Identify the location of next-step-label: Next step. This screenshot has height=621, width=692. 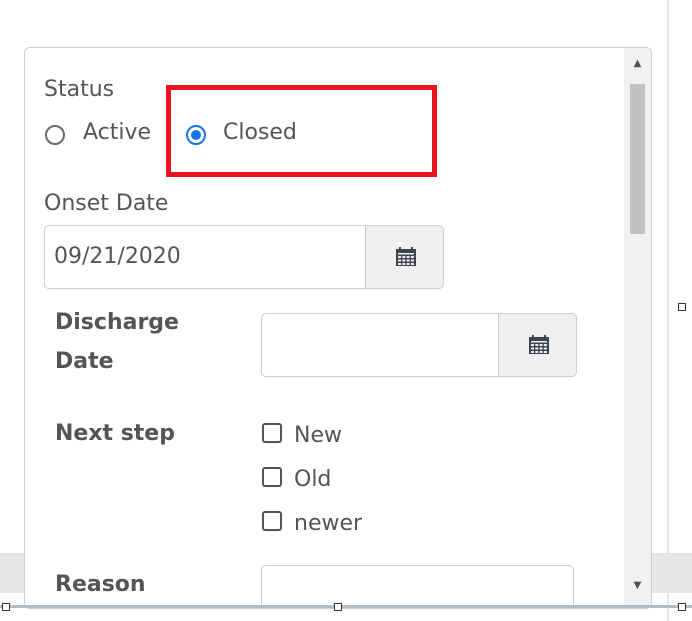
(115, 433).